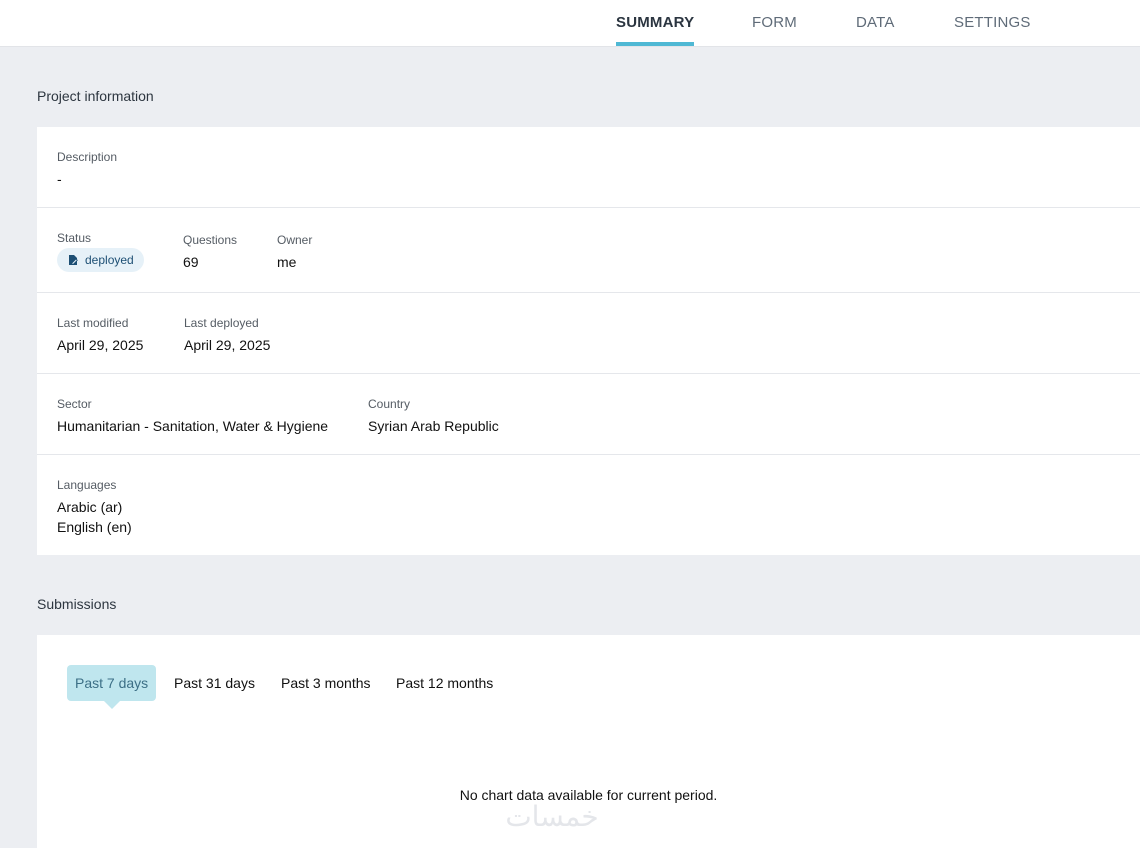  I want to click on tab-data-label: DATA, so click(875, 22).